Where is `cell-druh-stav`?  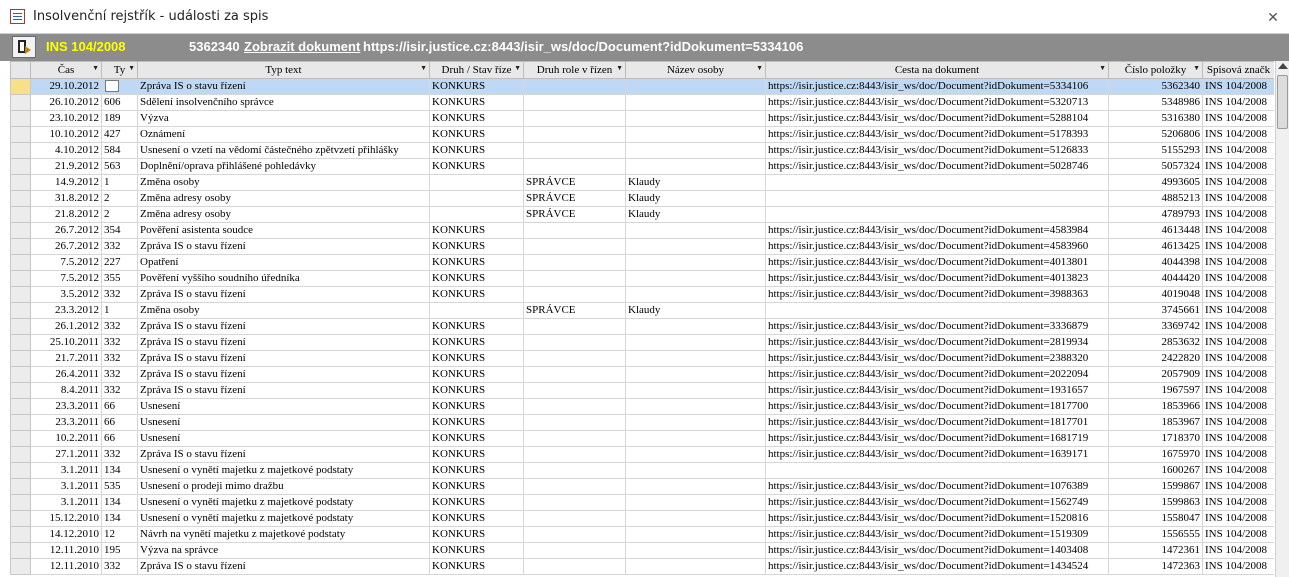
cell-druh-stav is located at coordinates (476, 198).